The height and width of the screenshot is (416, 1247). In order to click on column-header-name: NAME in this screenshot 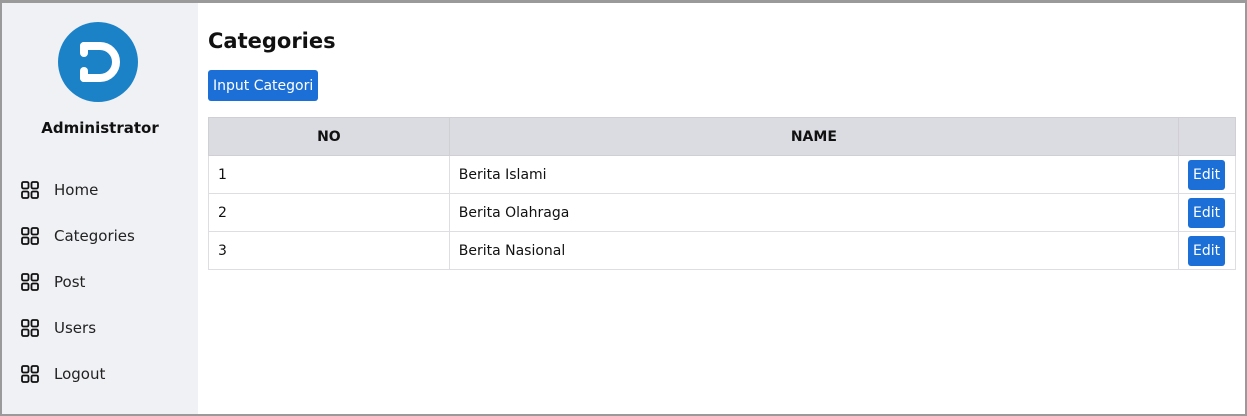, I will do `click(813, 136)`.